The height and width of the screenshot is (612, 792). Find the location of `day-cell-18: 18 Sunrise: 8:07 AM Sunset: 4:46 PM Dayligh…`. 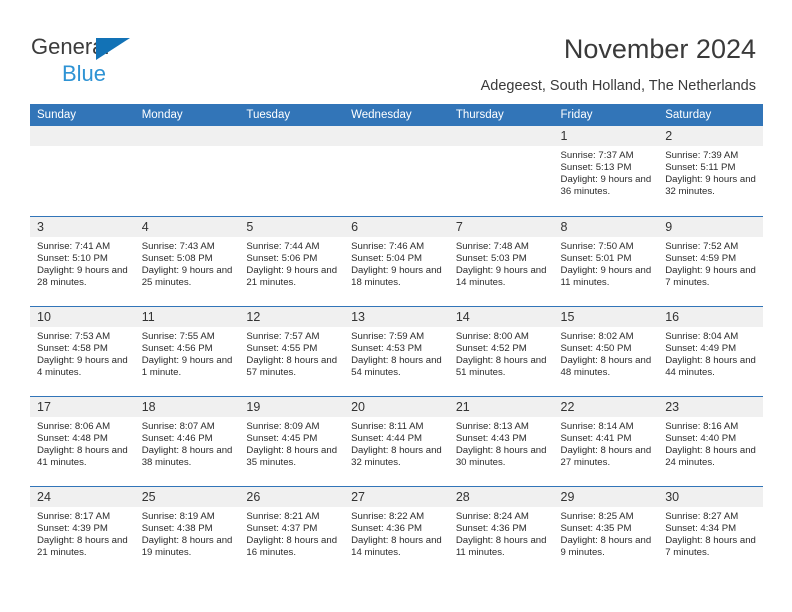

day-cell-18: 18 Sunrise: 8:07 AM Sunset: 4:46 PM Dayligh… is located at coordinates (187, 441).